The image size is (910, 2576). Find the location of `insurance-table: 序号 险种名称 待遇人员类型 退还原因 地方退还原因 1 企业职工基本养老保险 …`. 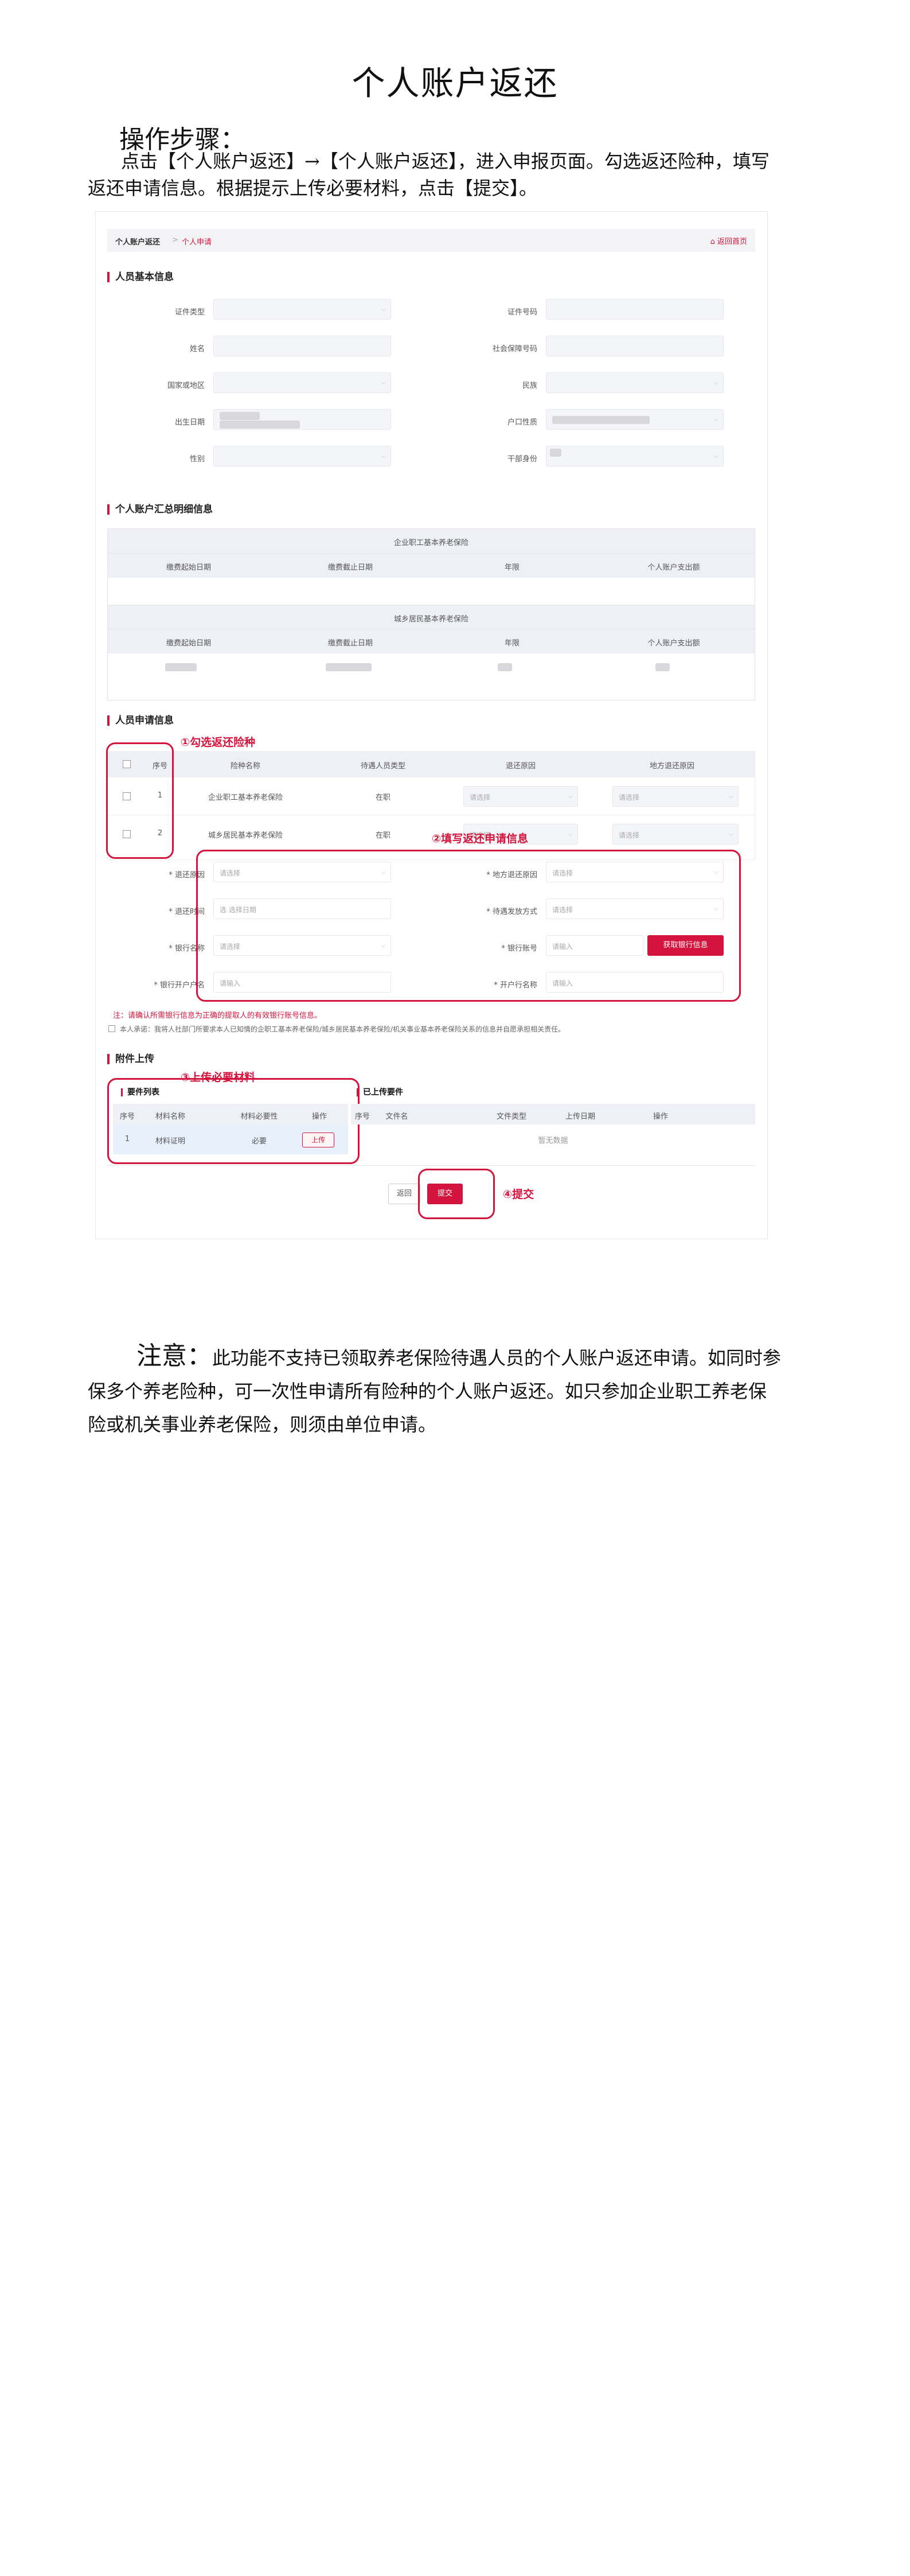

insurance-table: 序号 险种名称 待遇人员类型 退还原因 地方退还原因 1 企业职工基本养老保险 … is located at coordinates (431, 805).